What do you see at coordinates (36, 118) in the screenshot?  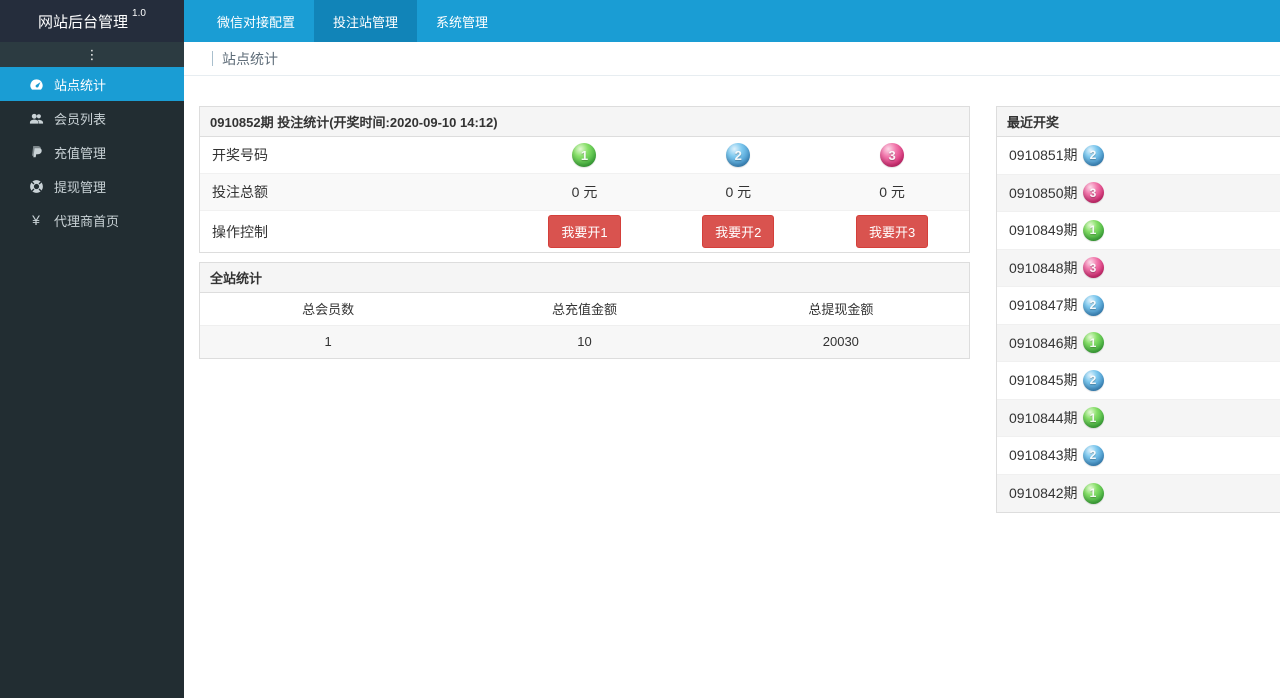 I see `users-icon` at bounding box center [36, 118].